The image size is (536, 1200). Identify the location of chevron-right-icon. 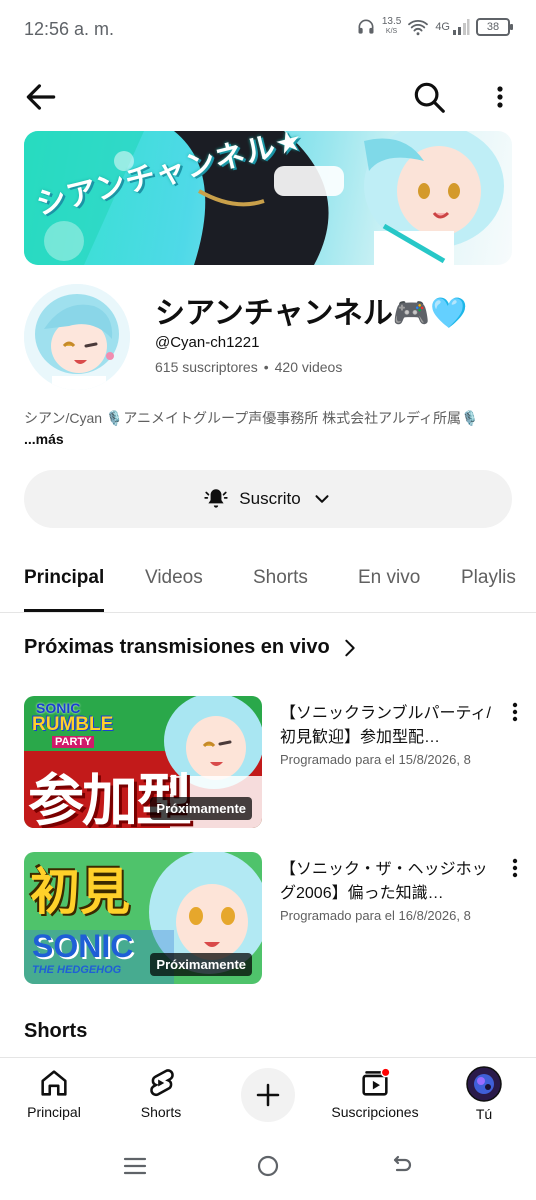
(350, 647).